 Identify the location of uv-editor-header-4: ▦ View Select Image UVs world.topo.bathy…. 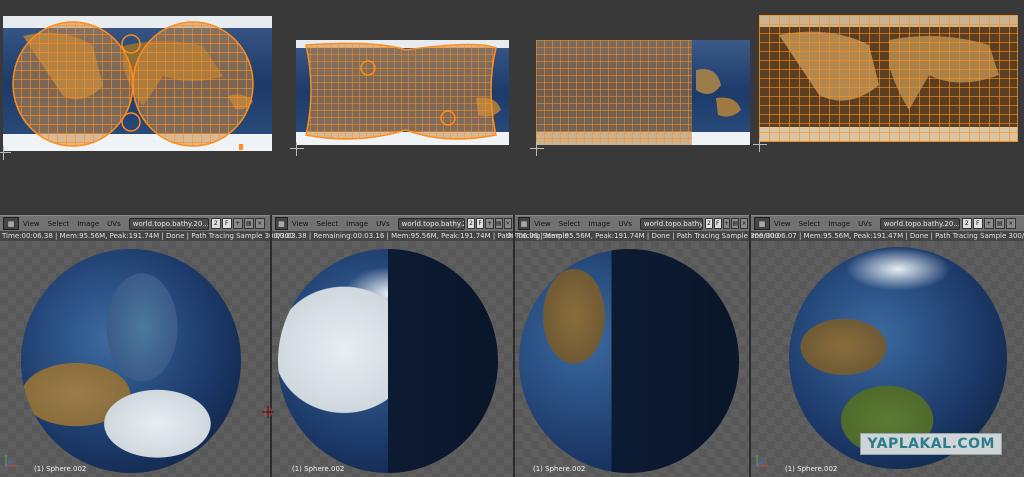
(887, 223).